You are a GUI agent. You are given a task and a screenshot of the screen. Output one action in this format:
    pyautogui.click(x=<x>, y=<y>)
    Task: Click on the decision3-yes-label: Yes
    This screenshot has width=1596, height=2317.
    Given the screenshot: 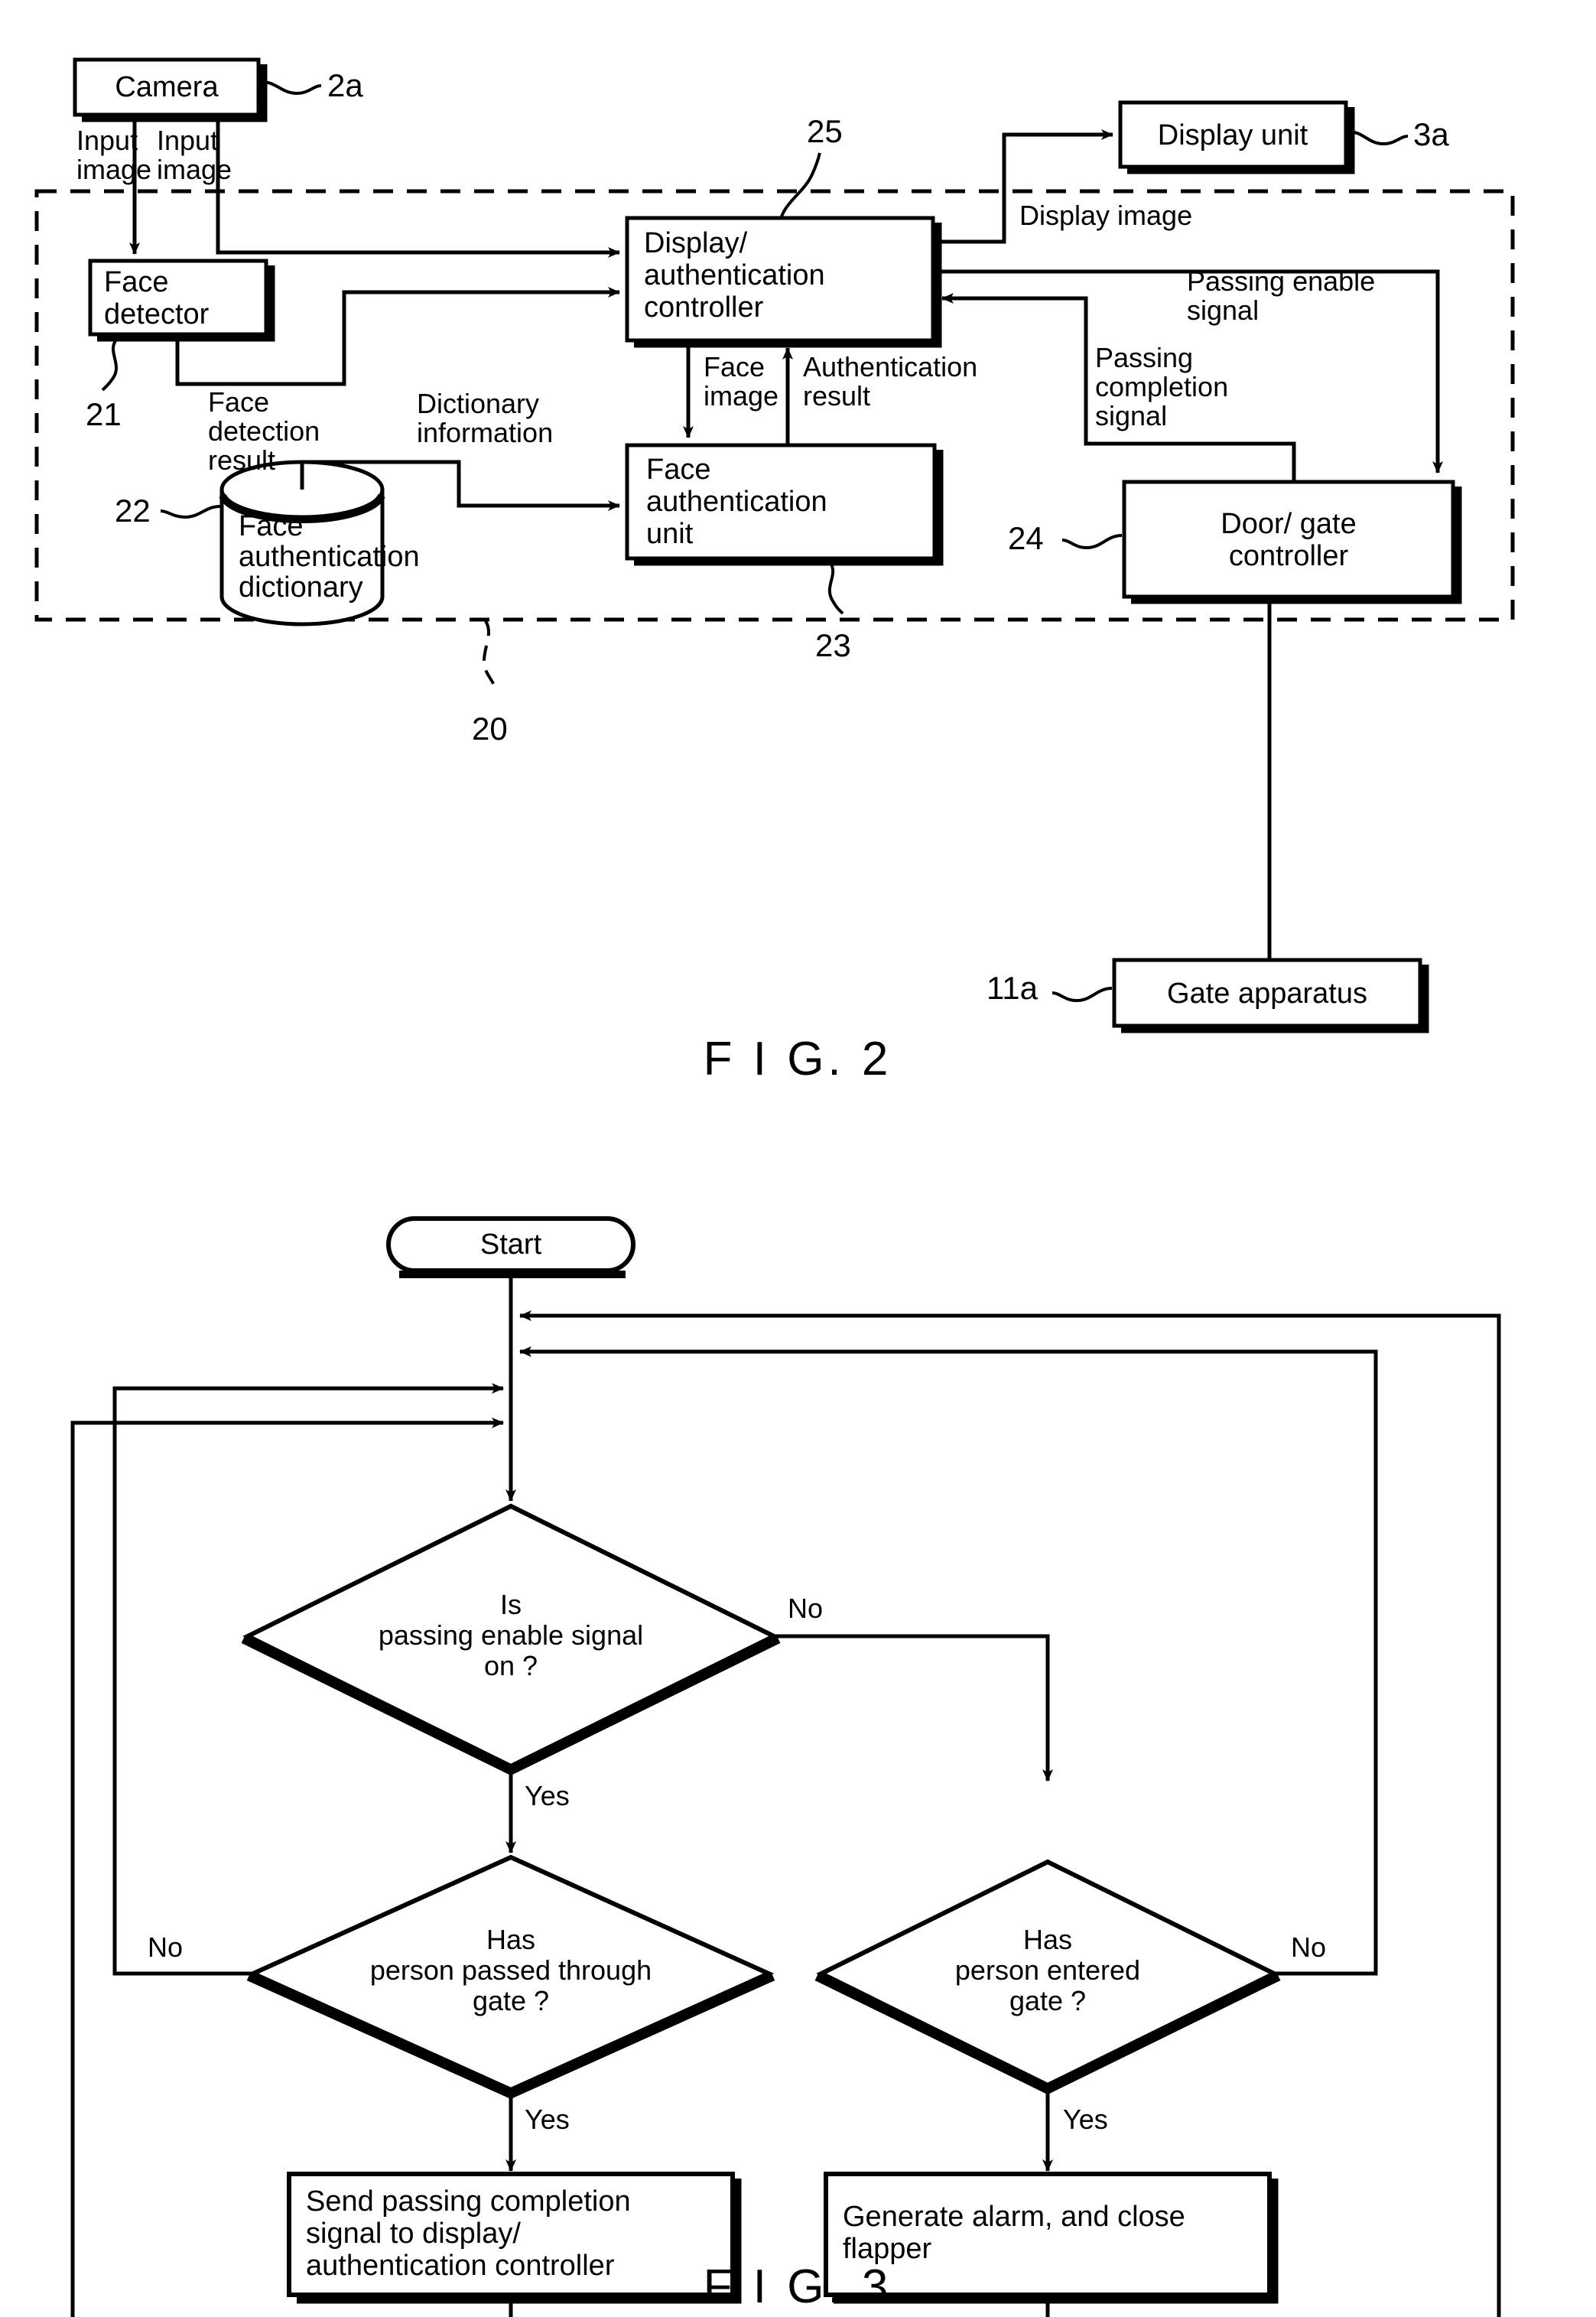 What is the action you would take?
    pyautogui.click(x=1085, y=2119)
    